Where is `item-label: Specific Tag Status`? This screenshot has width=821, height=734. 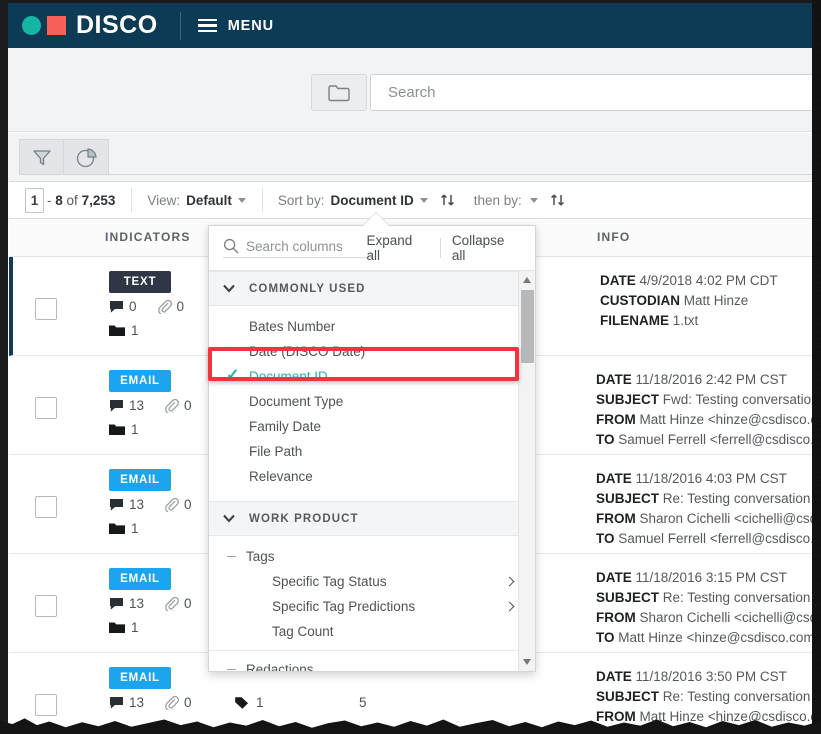
item-label: Specific Tag Status is located at coordinates (329, 581).